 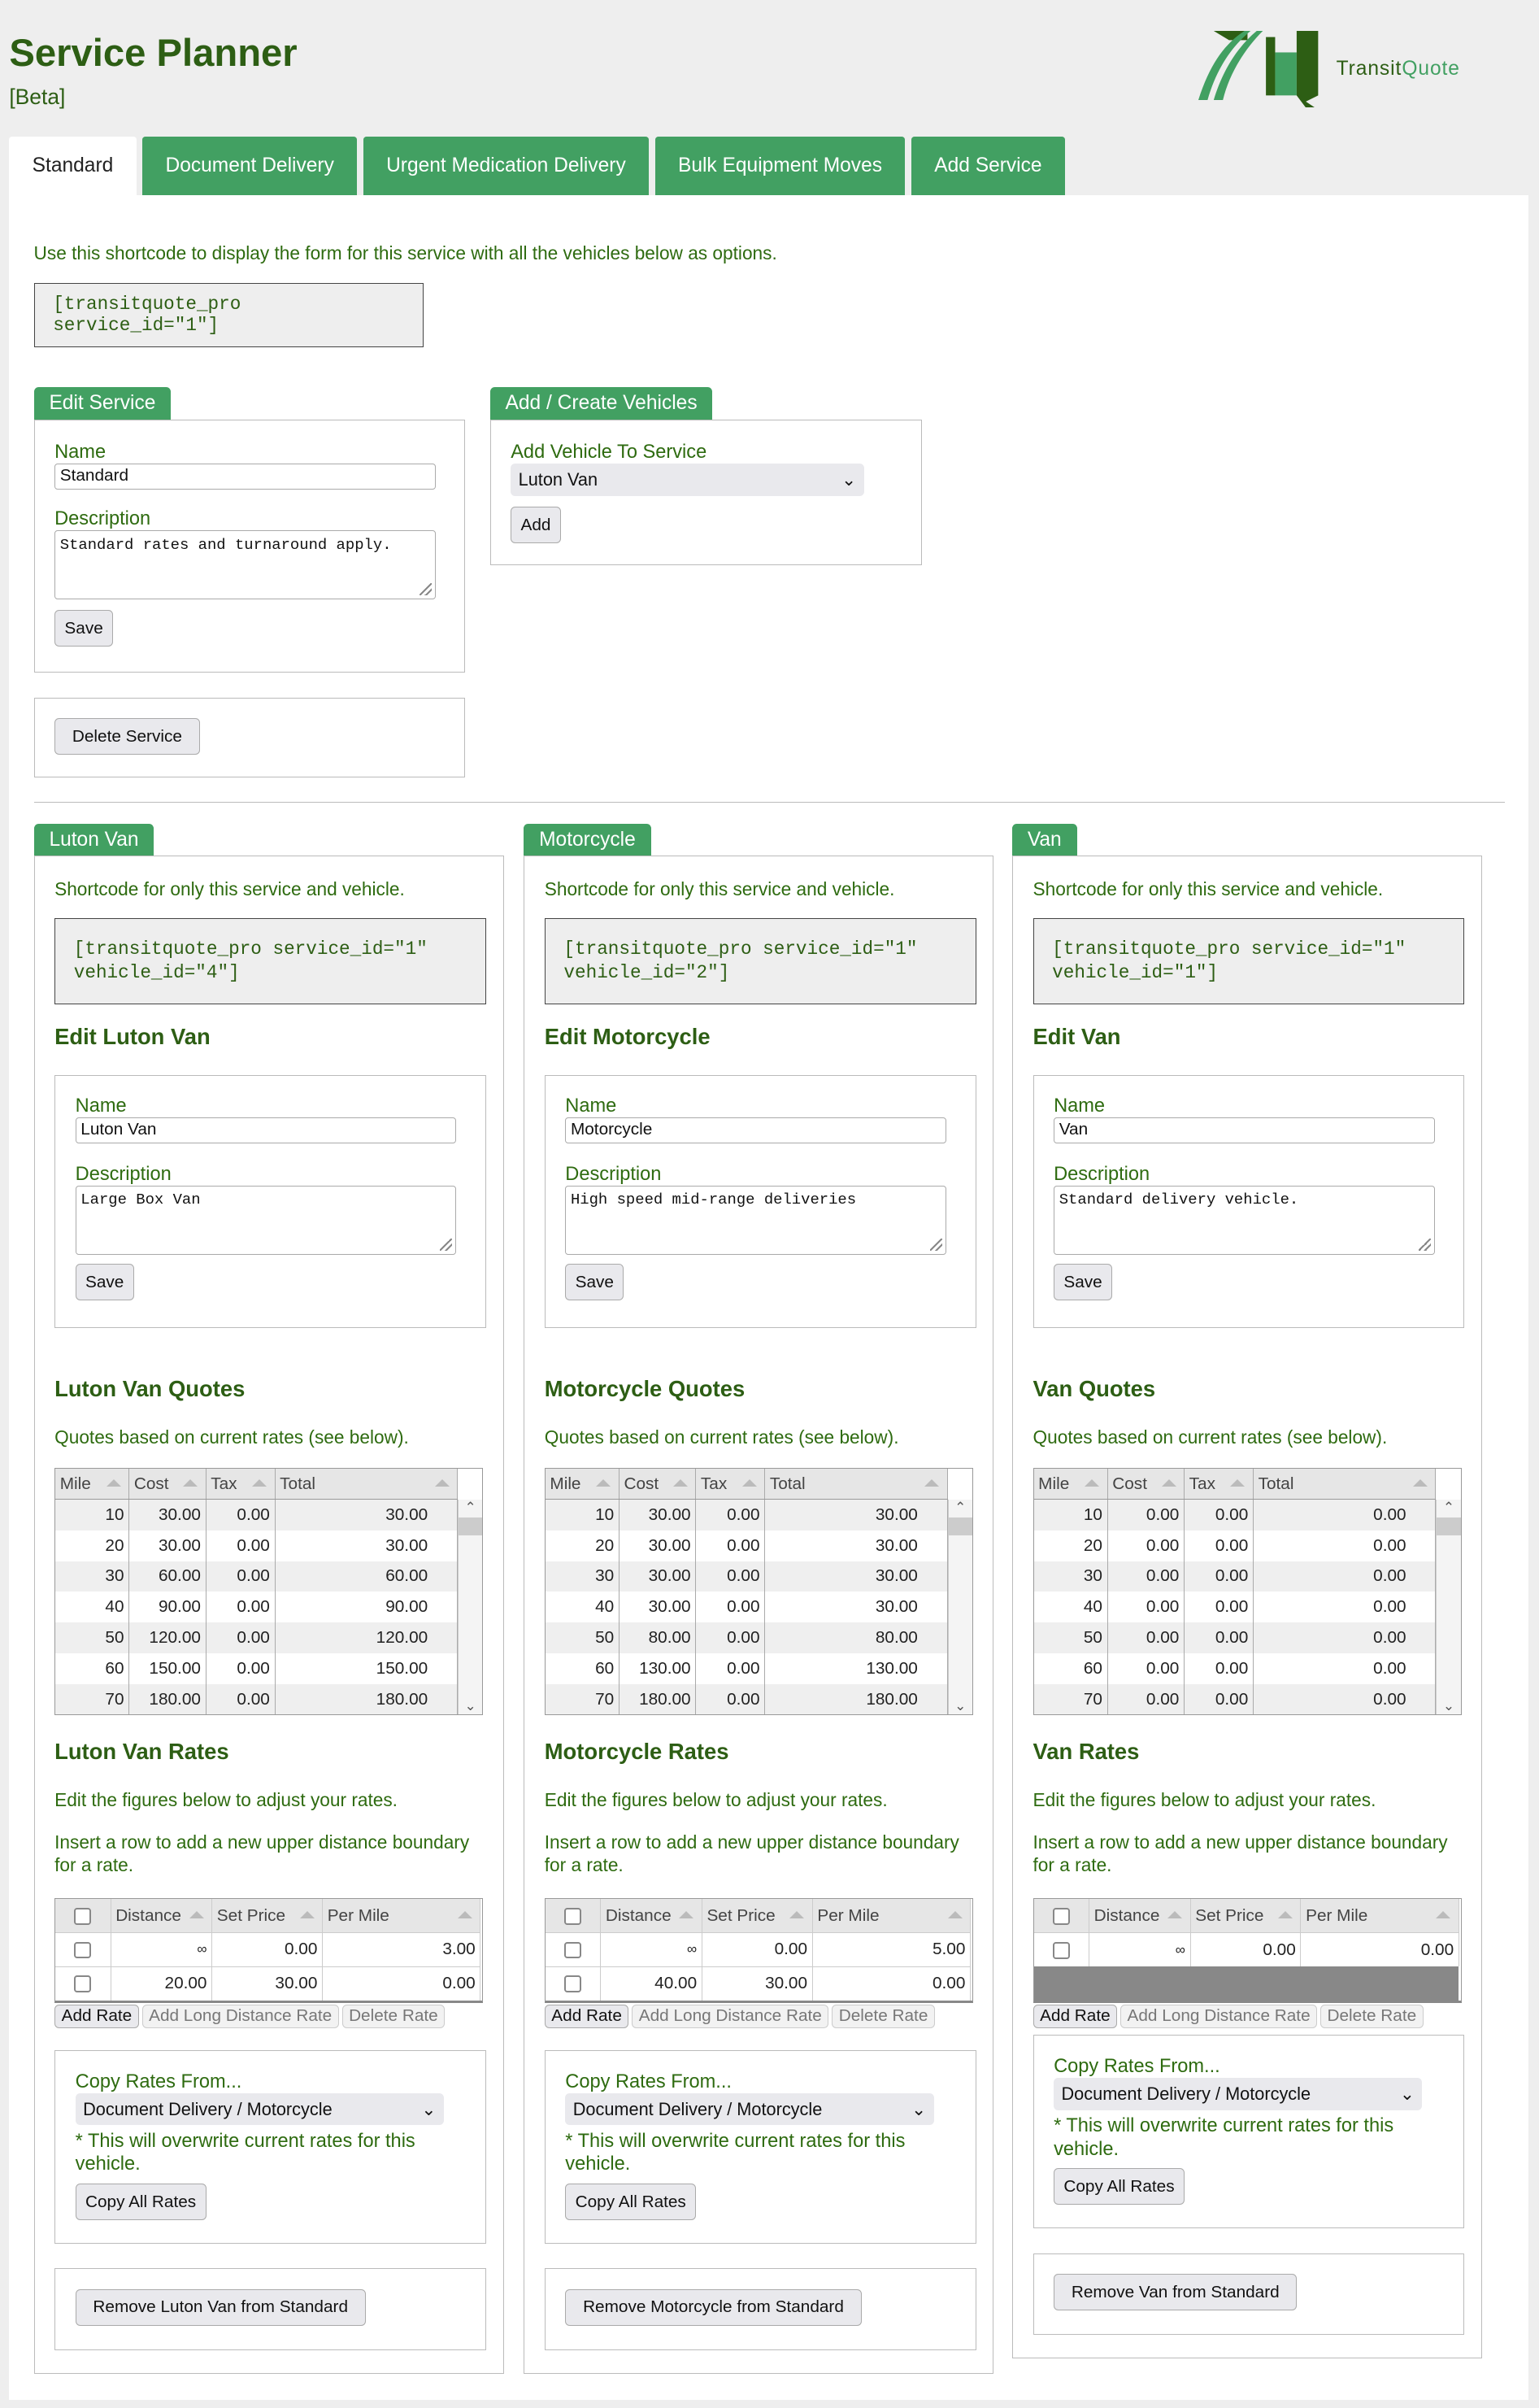 What do you see at coordinates (245, 564) in the screenshot?
I see `service-description-input: Standard rates and turnaround apply.` at bounding box center [245, 564].